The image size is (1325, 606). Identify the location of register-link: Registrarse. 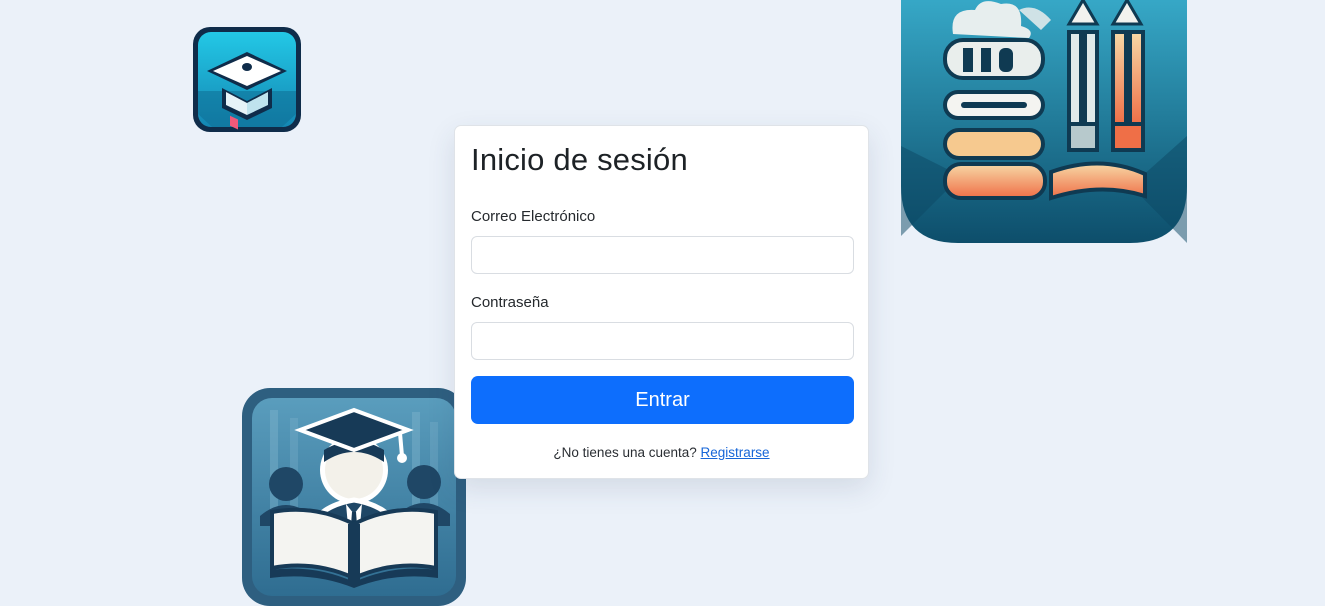
(735, 452).